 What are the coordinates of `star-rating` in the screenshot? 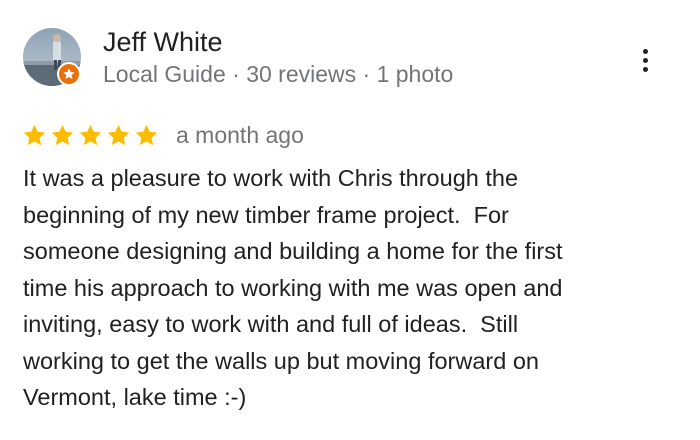 It's located at (90, 135).